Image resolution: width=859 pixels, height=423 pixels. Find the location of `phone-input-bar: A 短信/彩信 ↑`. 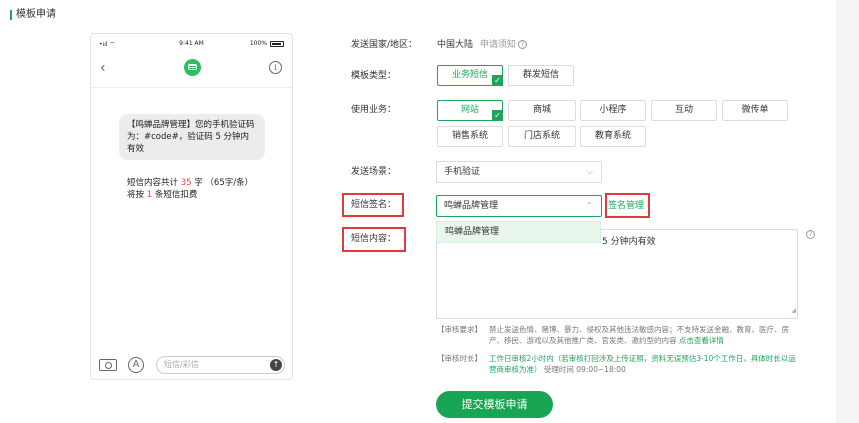

phone-input-bar: A 短信/彩信 ↑ is located at coordinates (192, 365).